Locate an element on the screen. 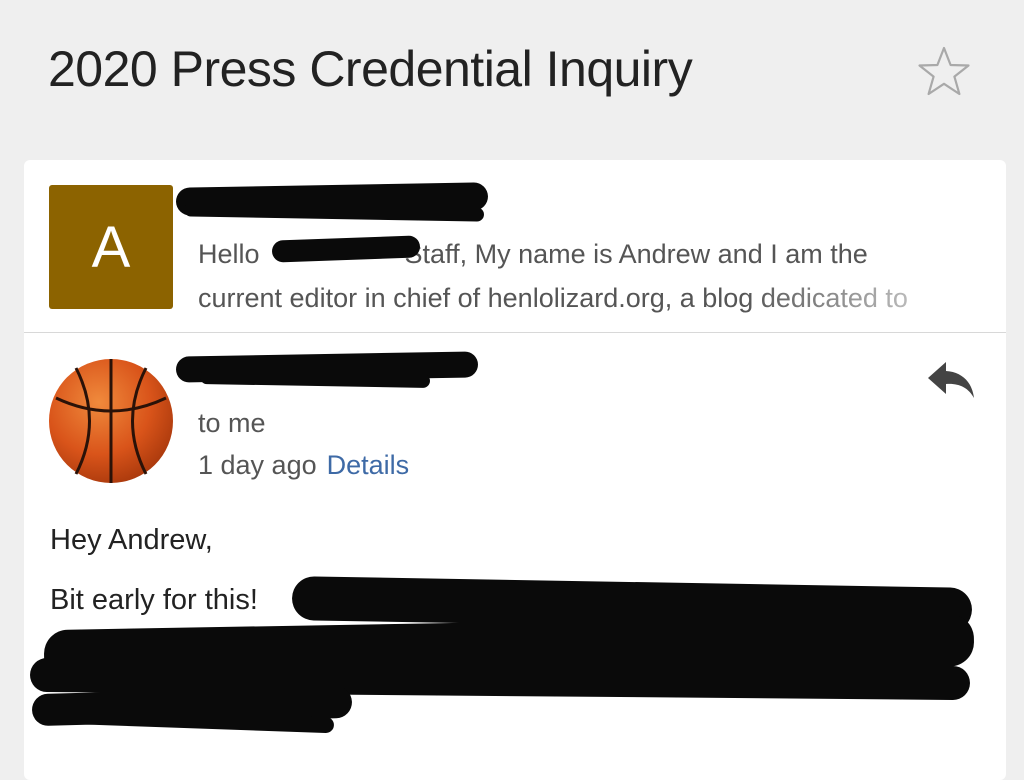 The image size is (1024, 780). sender-avatar: A is located at coordinates (111, 247).